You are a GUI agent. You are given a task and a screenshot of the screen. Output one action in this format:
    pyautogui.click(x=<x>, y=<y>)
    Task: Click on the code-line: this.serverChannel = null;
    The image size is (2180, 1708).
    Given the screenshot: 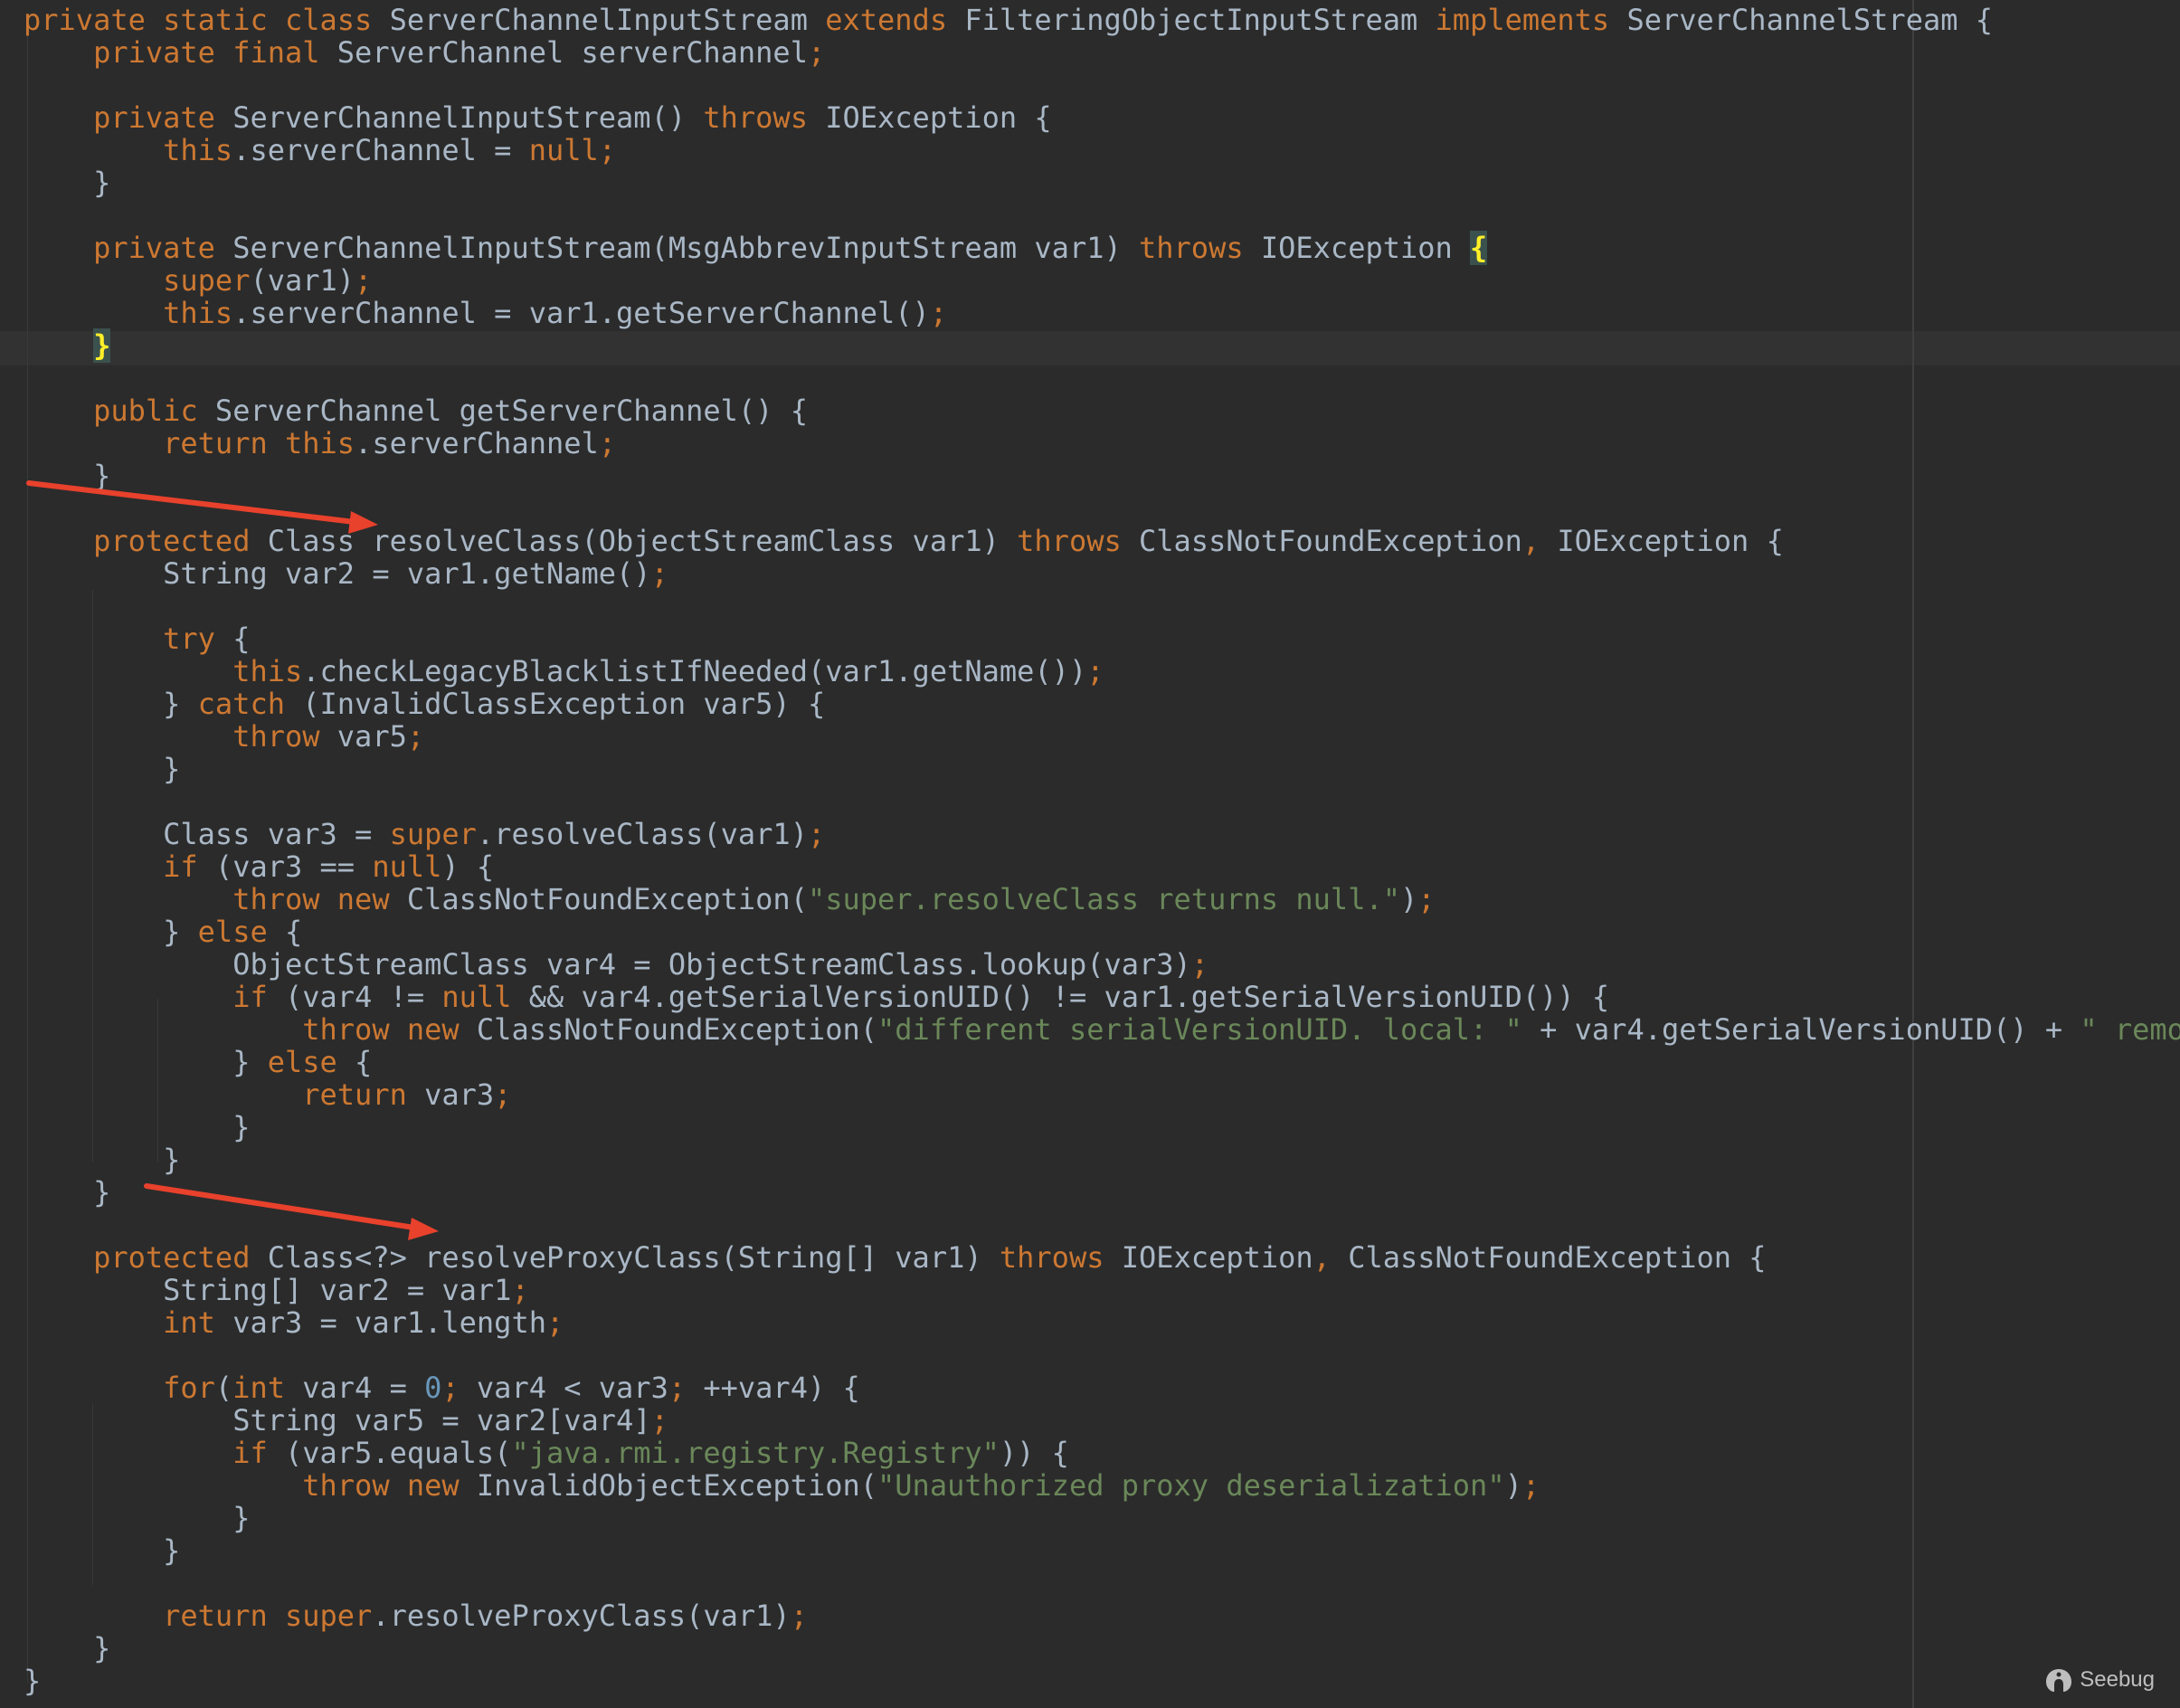 What is the action you would take?
    pyautogui.click(x=1102, y=150)
    